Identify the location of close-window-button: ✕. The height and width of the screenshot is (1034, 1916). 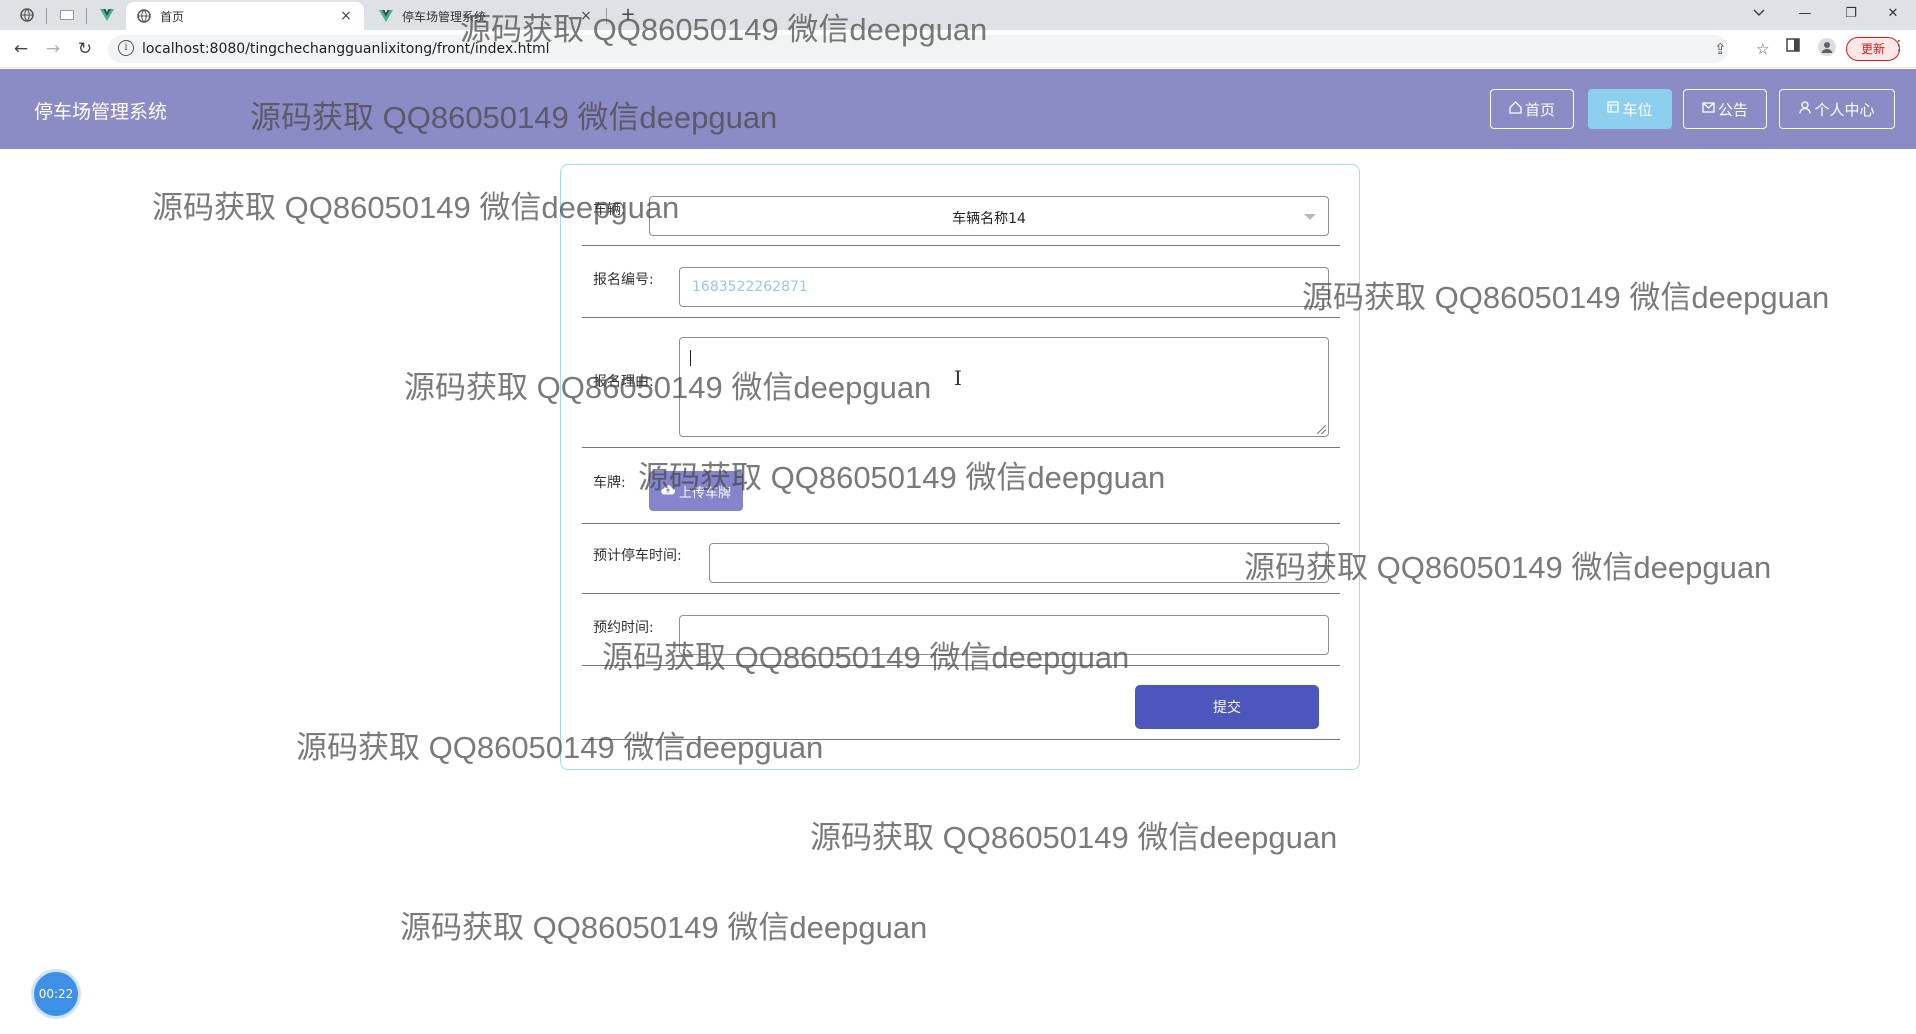
(1893, 15).